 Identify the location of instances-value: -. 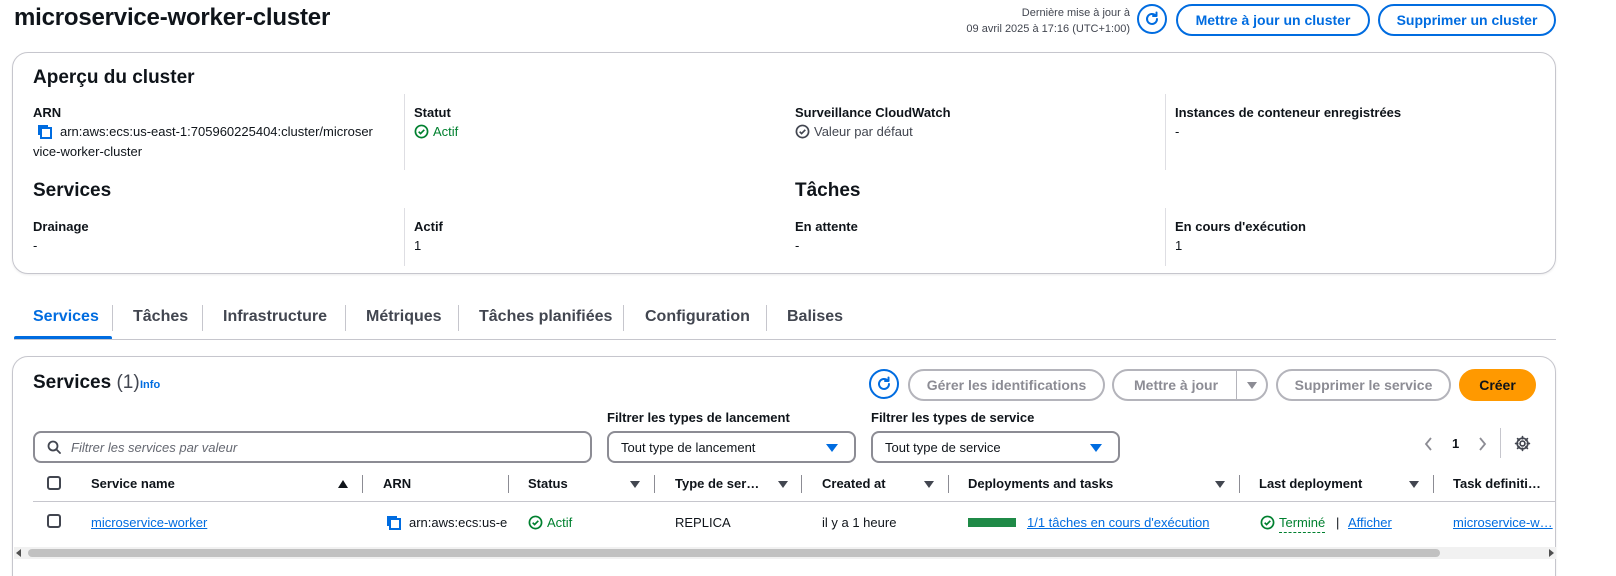
(1177, 131).